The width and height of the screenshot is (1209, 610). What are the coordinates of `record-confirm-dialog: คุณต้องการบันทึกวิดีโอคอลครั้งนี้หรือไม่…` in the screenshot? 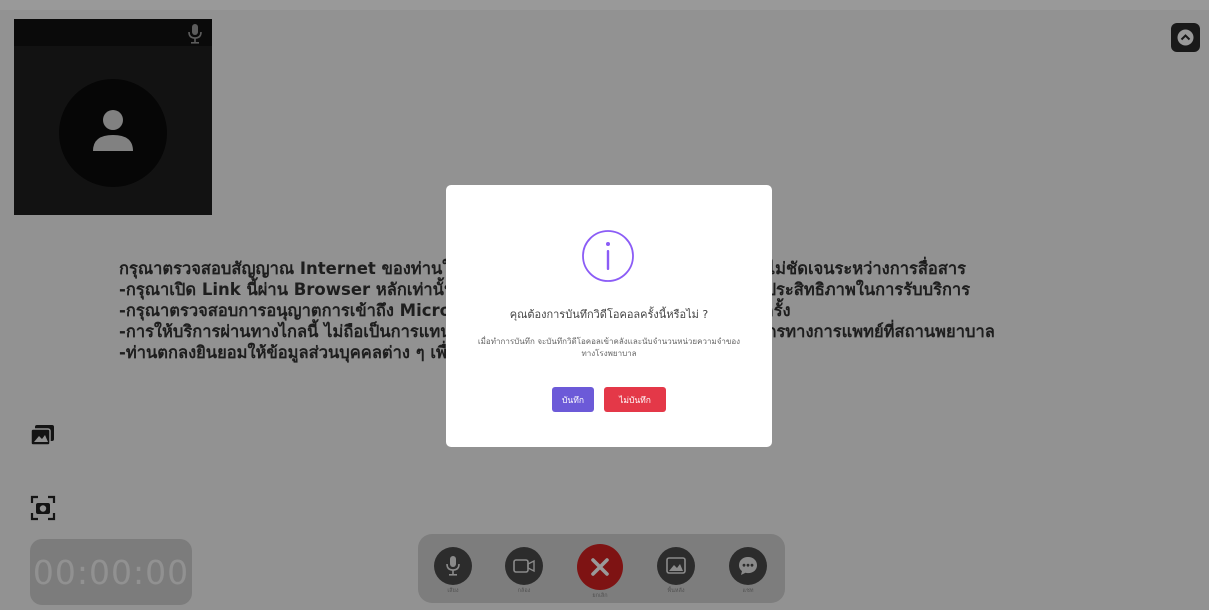 It's located at (609, 316).